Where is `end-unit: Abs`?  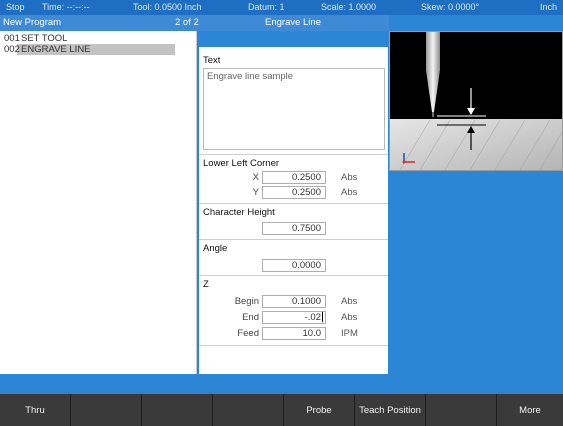 end-unit: Abs is located at coordinates (349, 317).